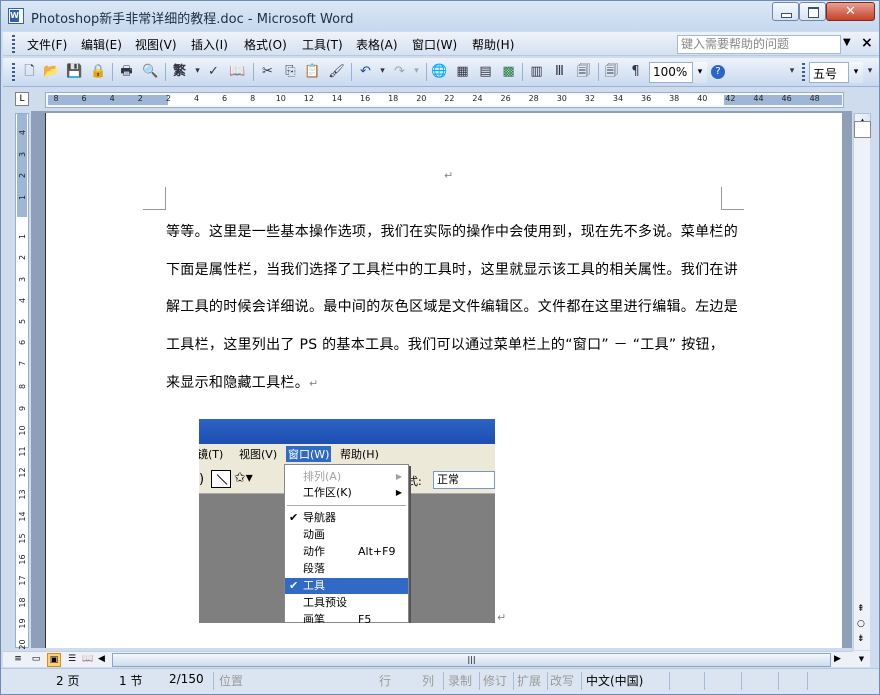  Describe the element at coordinates (265, 44) in the screenshot. I see `menu-format: 格式(O)` at that location.